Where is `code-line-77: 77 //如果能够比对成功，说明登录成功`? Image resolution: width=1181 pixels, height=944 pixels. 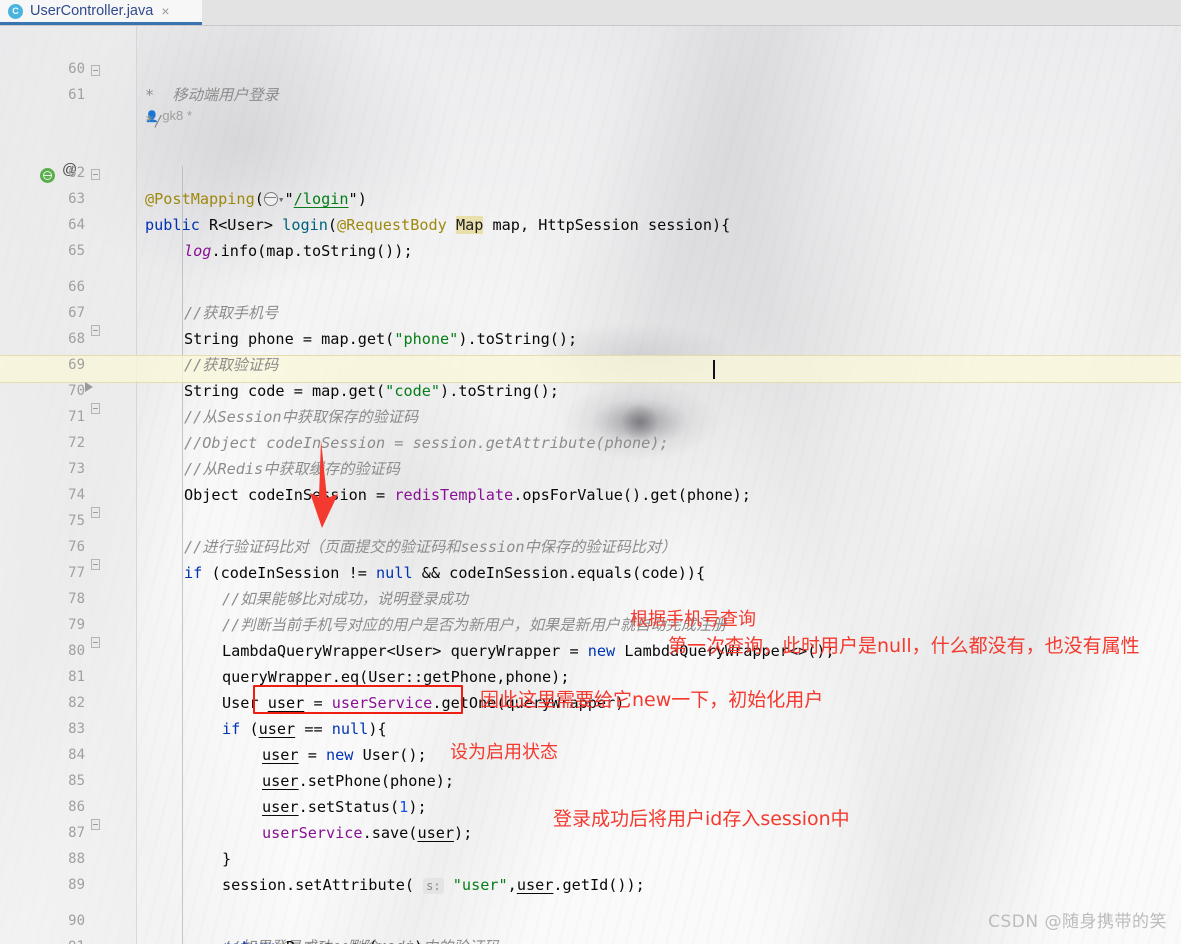 code-line-77: 77 //如果能够比对成功，说明登录成功 is located at coordinates (590, 571).